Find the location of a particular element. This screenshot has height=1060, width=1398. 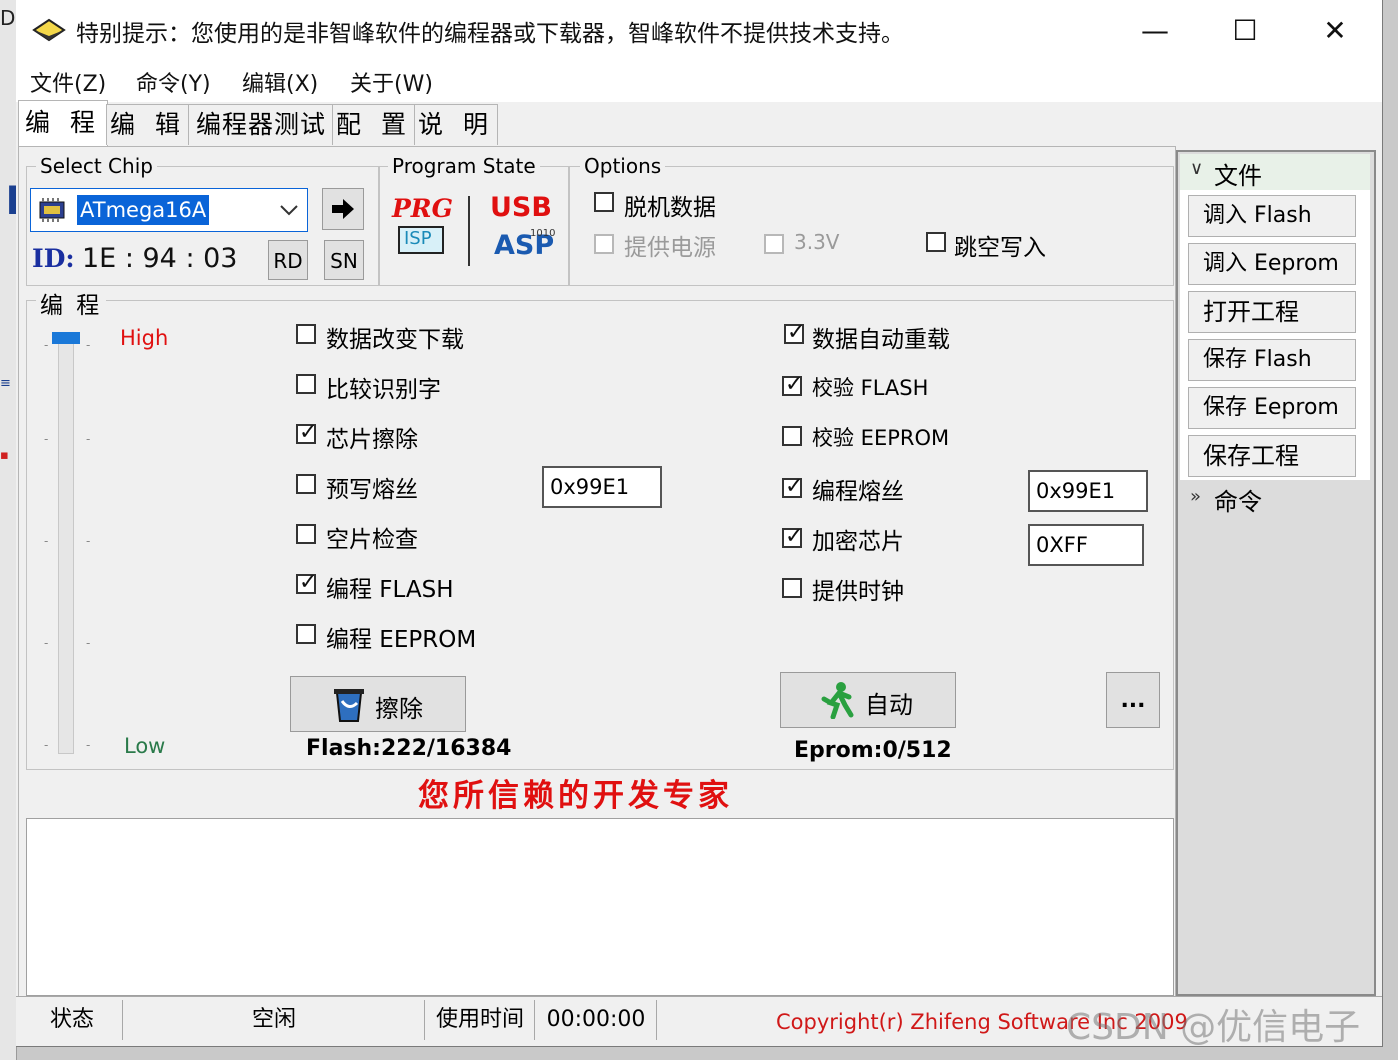

tab-programmer-test: 编程器测试 is located at coordinates (261, 124).